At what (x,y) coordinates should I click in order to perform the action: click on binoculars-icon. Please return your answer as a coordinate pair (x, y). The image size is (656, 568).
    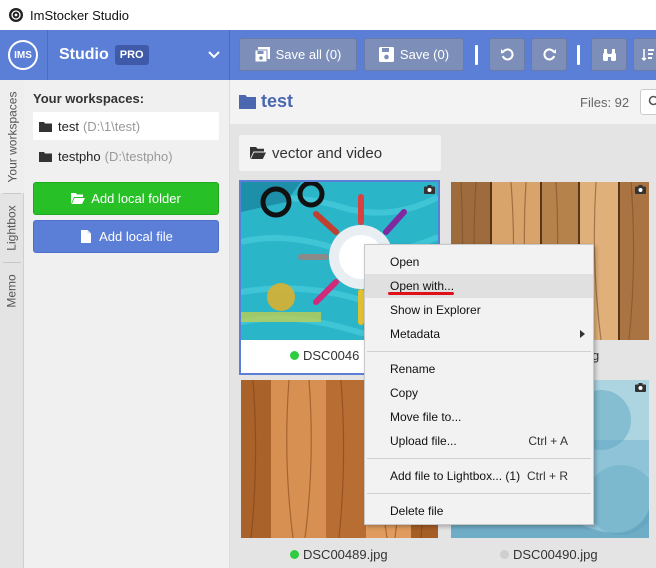
    Looking at the image, I should click on (609, 55).